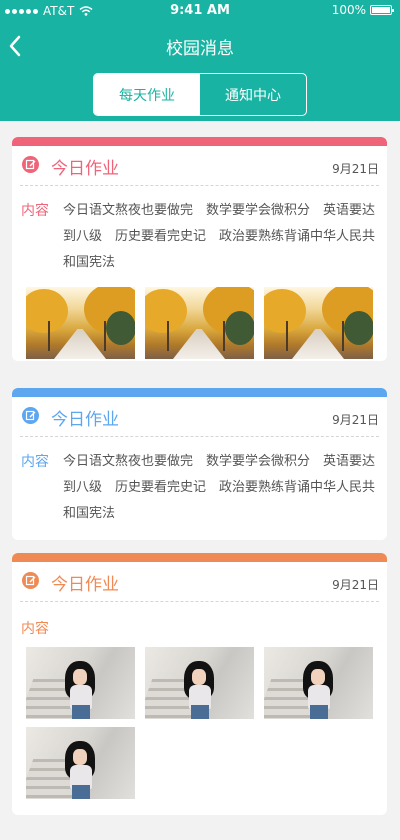 Image resolution: width=400 pixels, height=840 pixels. What do you see at coordinates (200, 49) in the screenshot?
I see `page-title: 校园消息` at bounding box center [200, 49].